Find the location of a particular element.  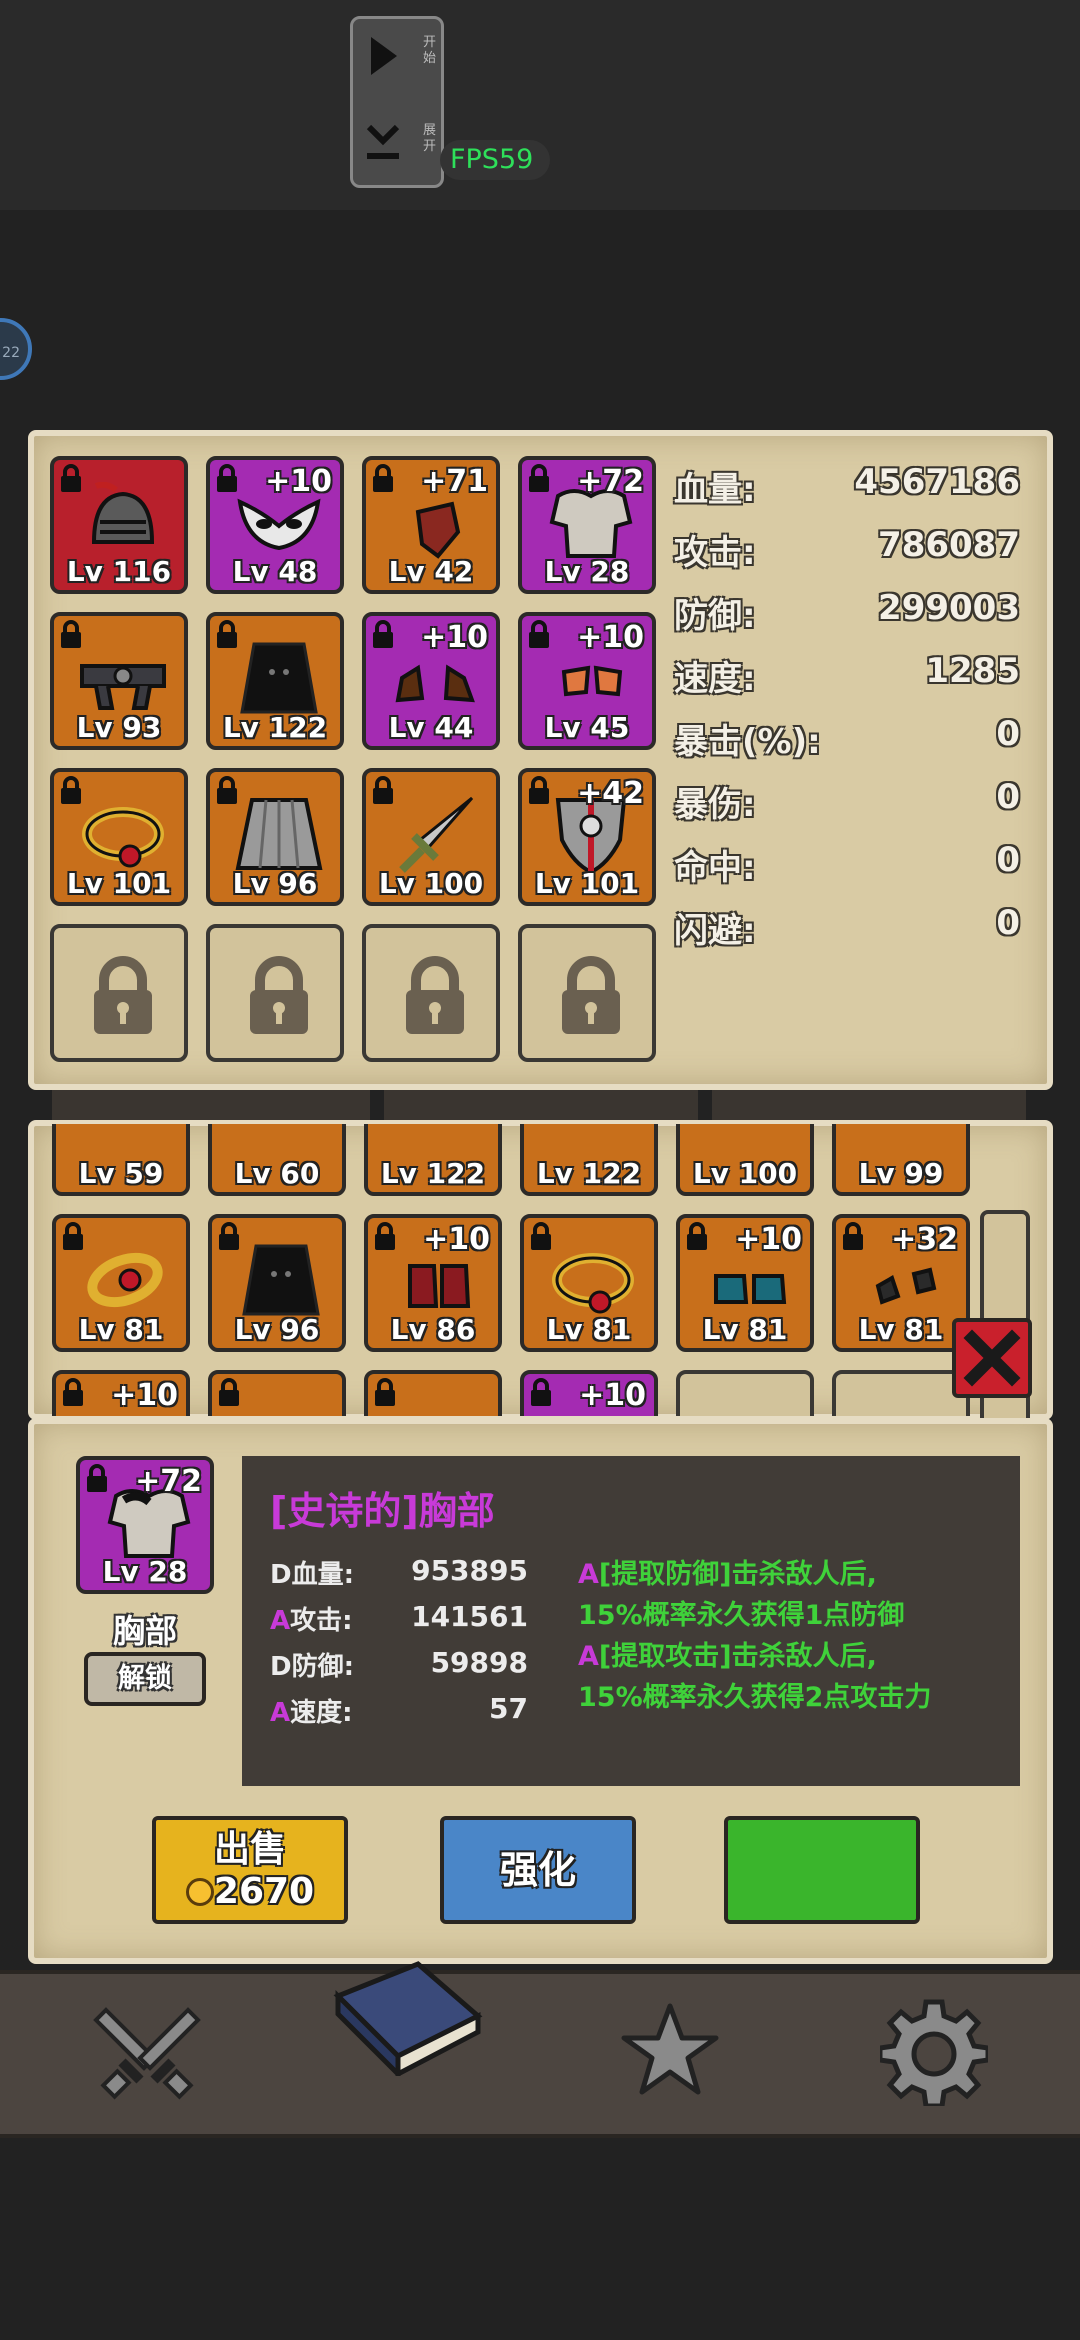

slot-name: 胸部 is located at coordinates (144, 1631).